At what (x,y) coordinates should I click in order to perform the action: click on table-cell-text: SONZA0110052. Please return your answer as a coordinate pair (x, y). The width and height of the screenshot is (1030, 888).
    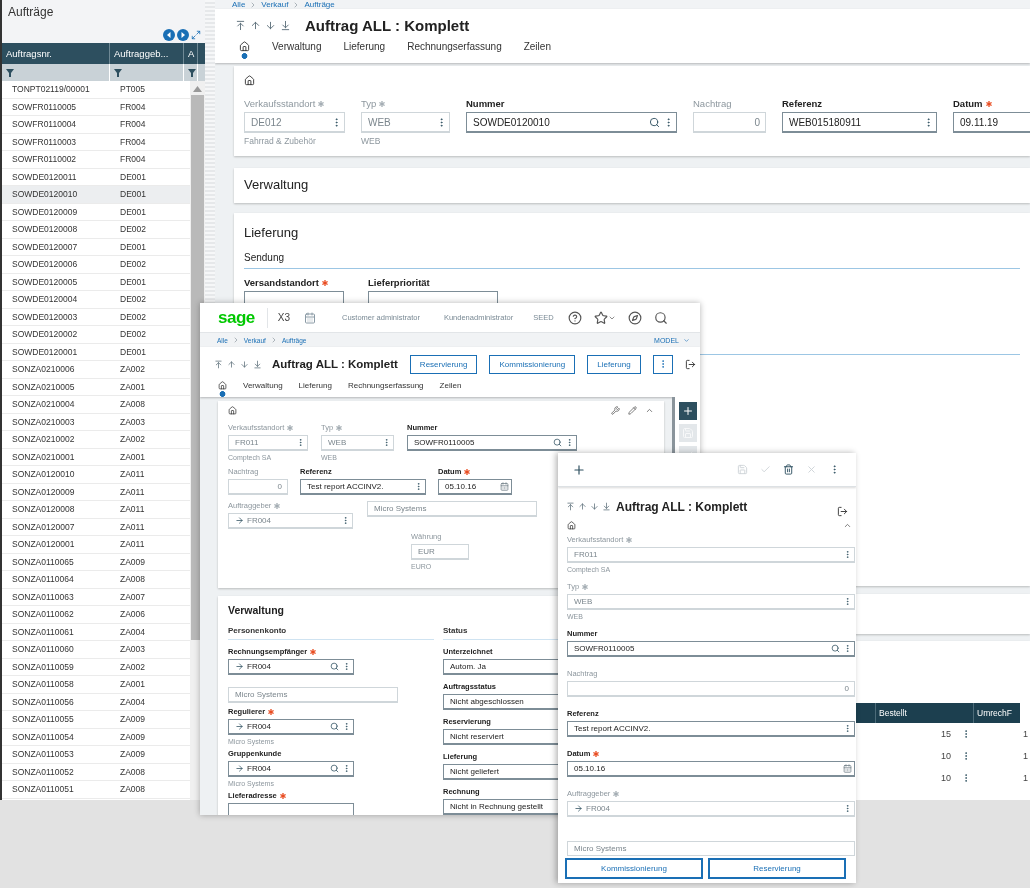
    Looking at the image, I should click on (43, 772).